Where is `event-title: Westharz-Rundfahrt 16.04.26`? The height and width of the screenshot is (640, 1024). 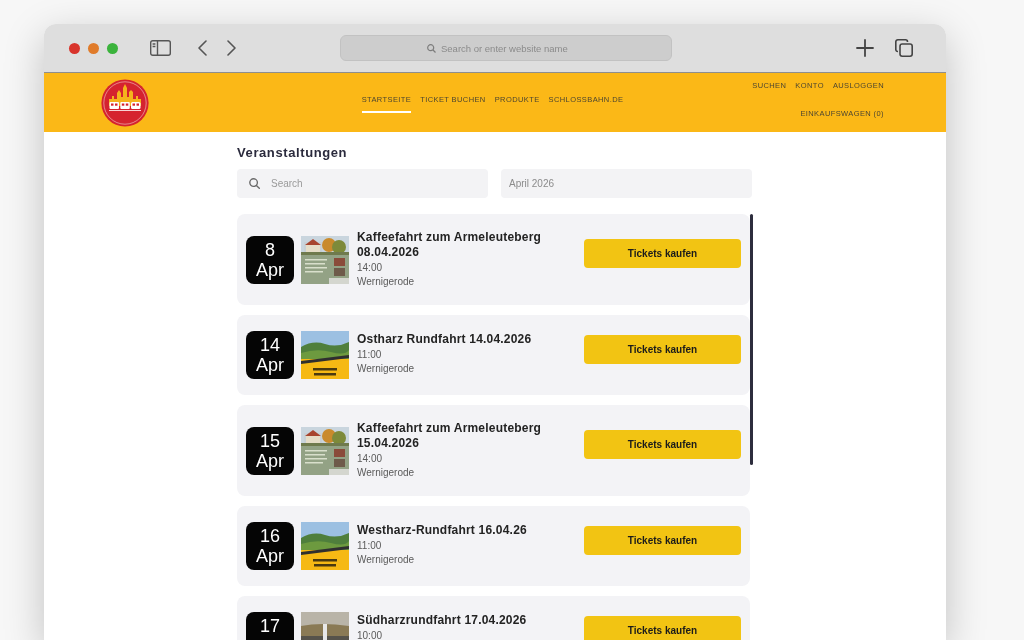
event-title: Westharz-Rundfahrt 16.04.26 is located at coordinates (442, 530).